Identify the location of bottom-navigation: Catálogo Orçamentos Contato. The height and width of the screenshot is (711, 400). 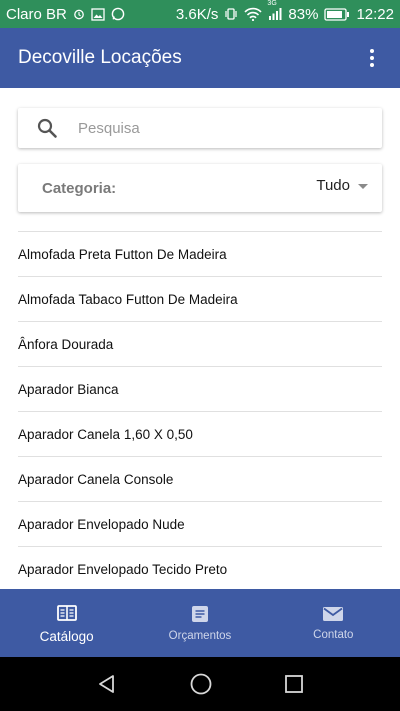
(200, 623).